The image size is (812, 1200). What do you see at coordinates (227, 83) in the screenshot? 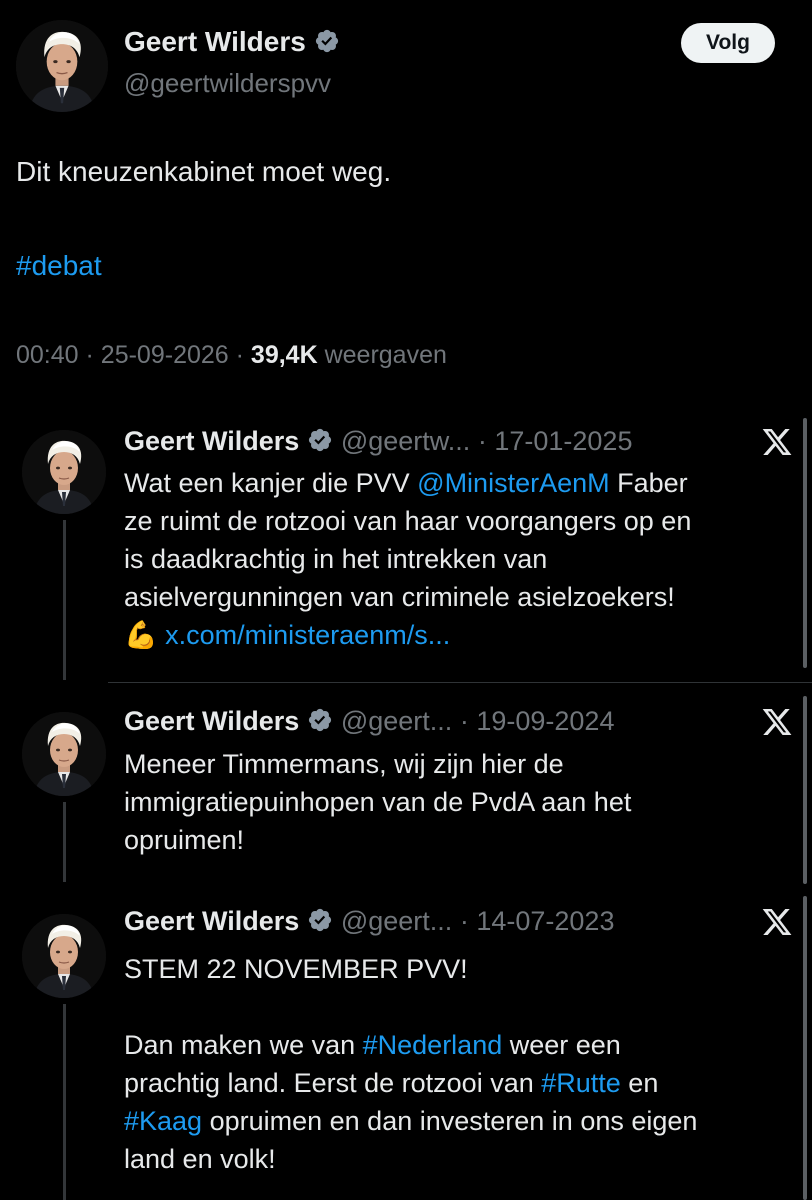
I see `author-handle: @geertwilderspvv` at bounding box center [227, 83].